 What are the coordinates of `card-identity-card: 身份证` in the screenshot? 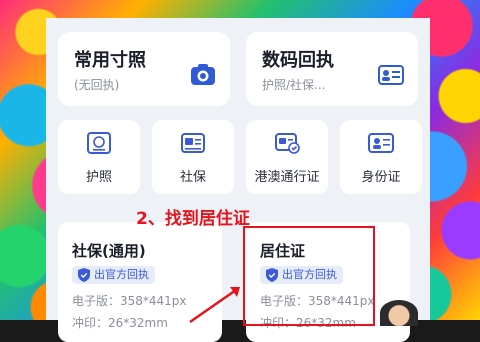 It's located at (381, 157).